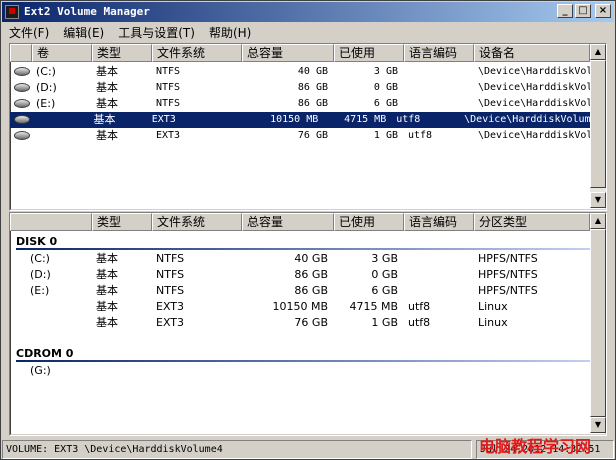 The image size is (616, 460). What do you see at coordinates (532, 371) in the screenshot?
I see `partition-type-name` at bounding box center [532, 371].